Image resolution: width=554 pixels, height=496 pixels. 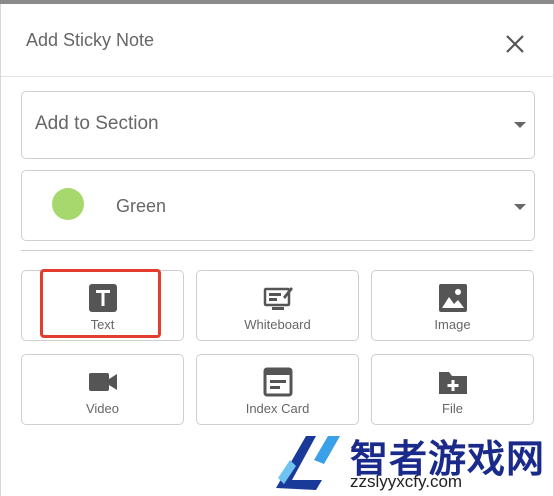 What do you see at coordinates (278, 205) in the screenshot?
I see `color-select: Green` at bounding box center [278, 205].